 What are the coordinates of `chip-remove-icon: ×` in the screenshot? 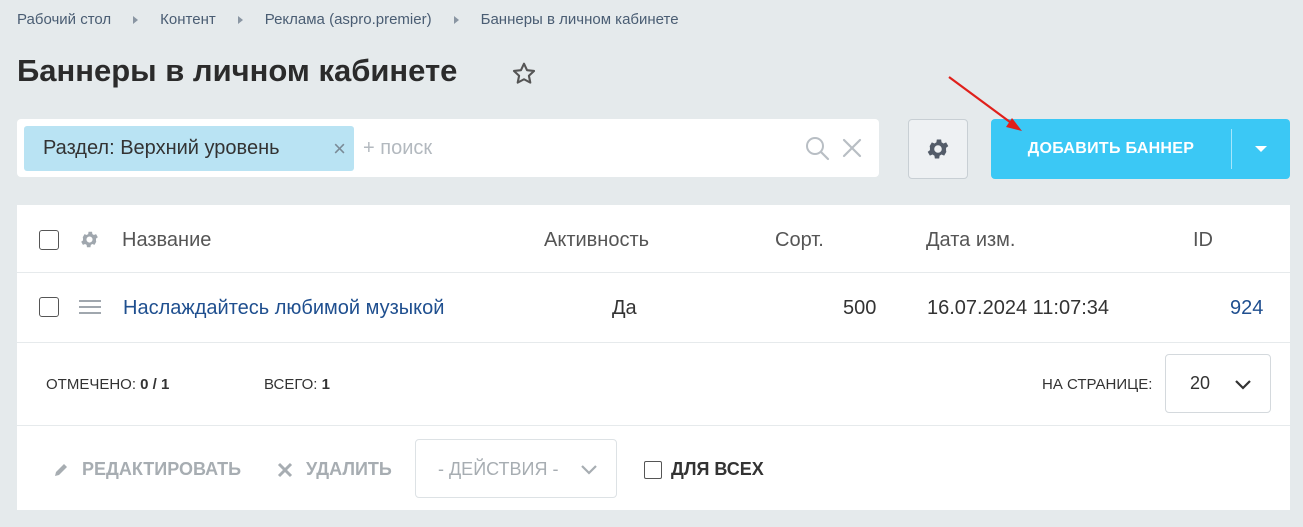 It's located at (339, 149).